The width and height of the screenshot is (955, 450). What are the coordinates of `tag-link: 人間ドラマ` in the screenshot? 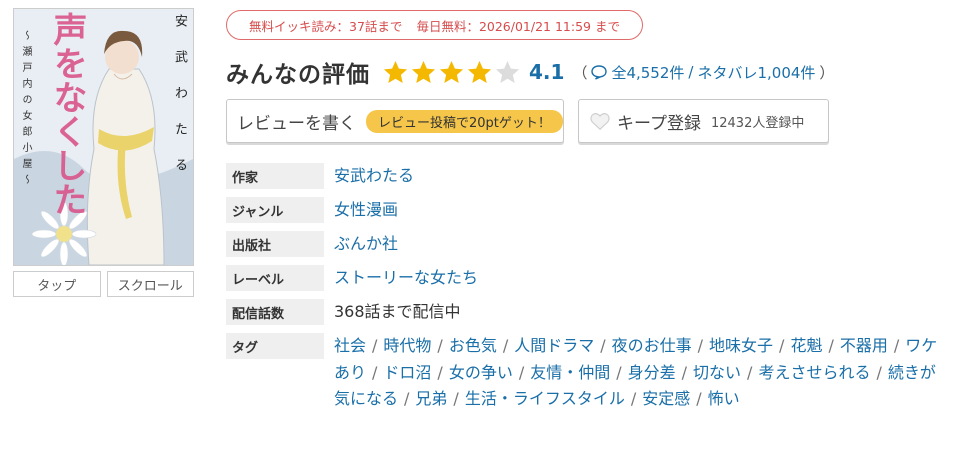 It's located at (554, 345).